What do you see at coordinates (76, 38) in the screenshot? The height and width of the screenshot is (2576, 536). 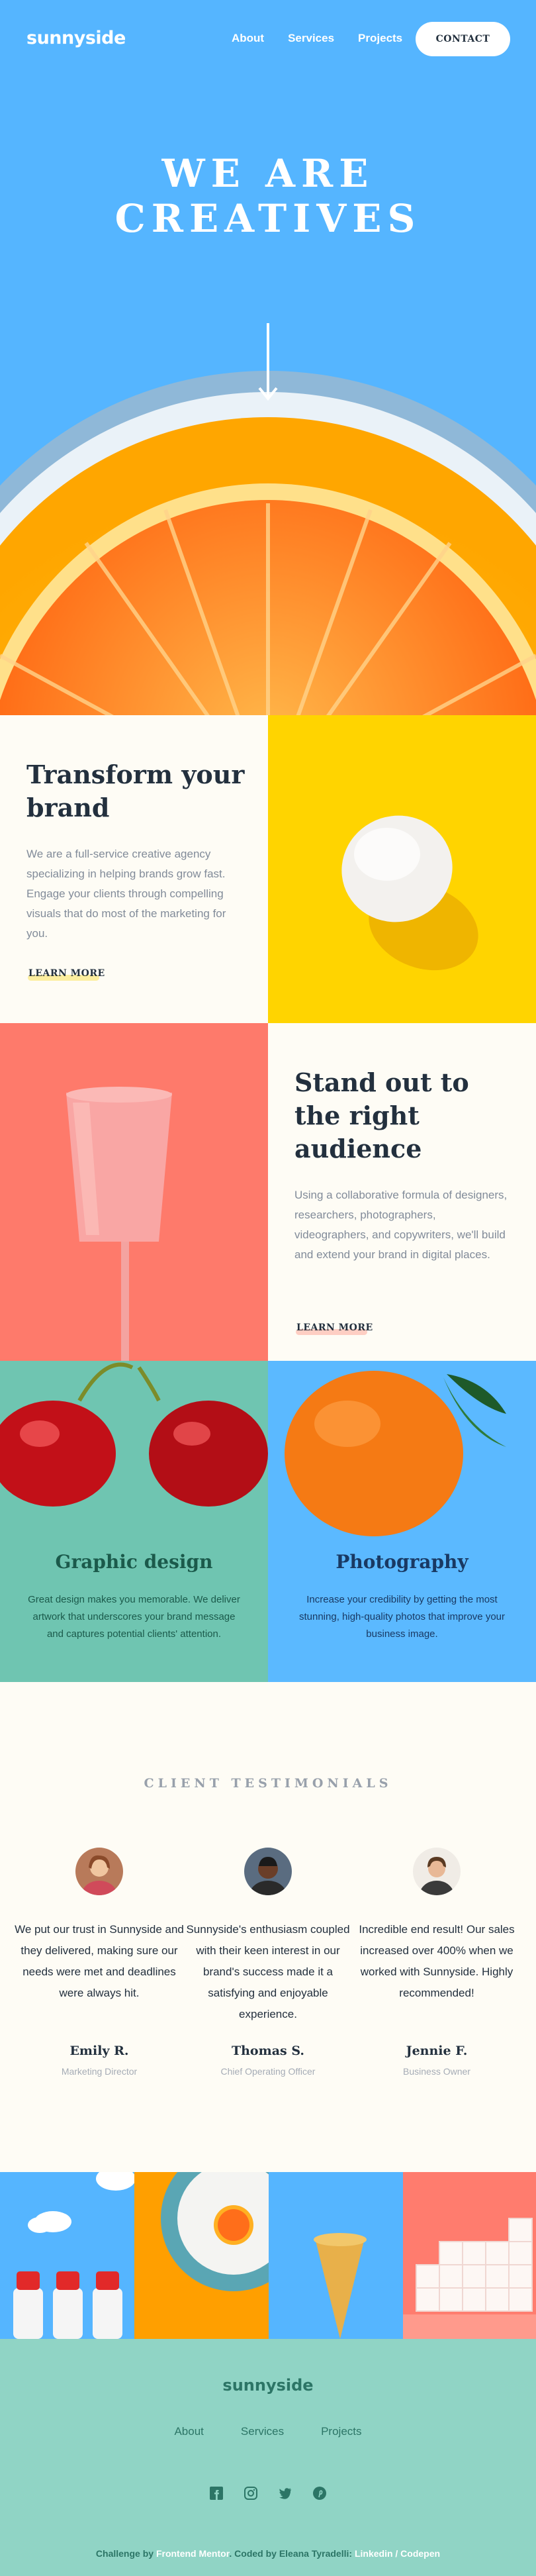 I see `logo: sunnyside` at bounding box center [76, 38].